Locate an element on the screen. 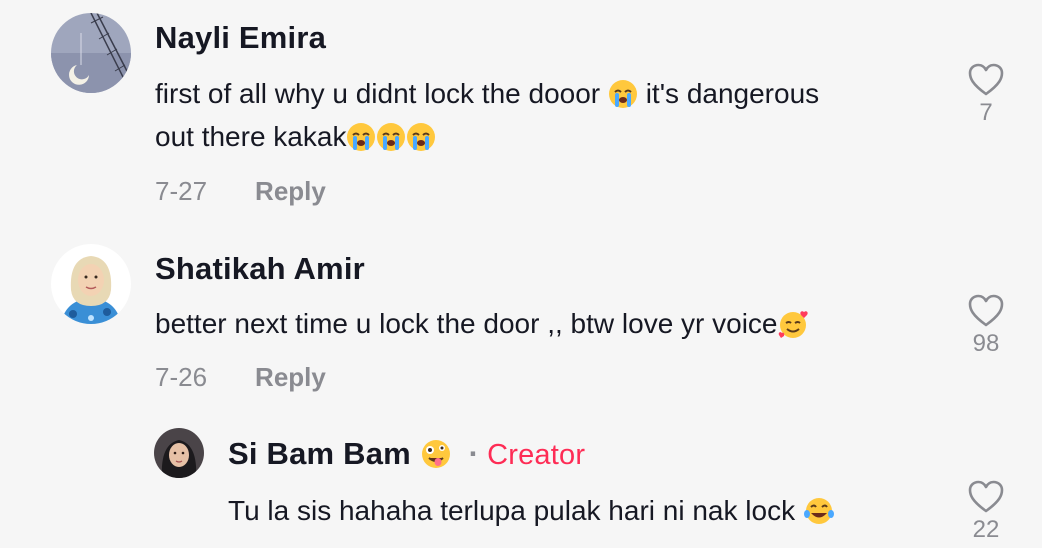 The image size is (1042, 548). like-count: 7 is located at coordinates (986, 112).